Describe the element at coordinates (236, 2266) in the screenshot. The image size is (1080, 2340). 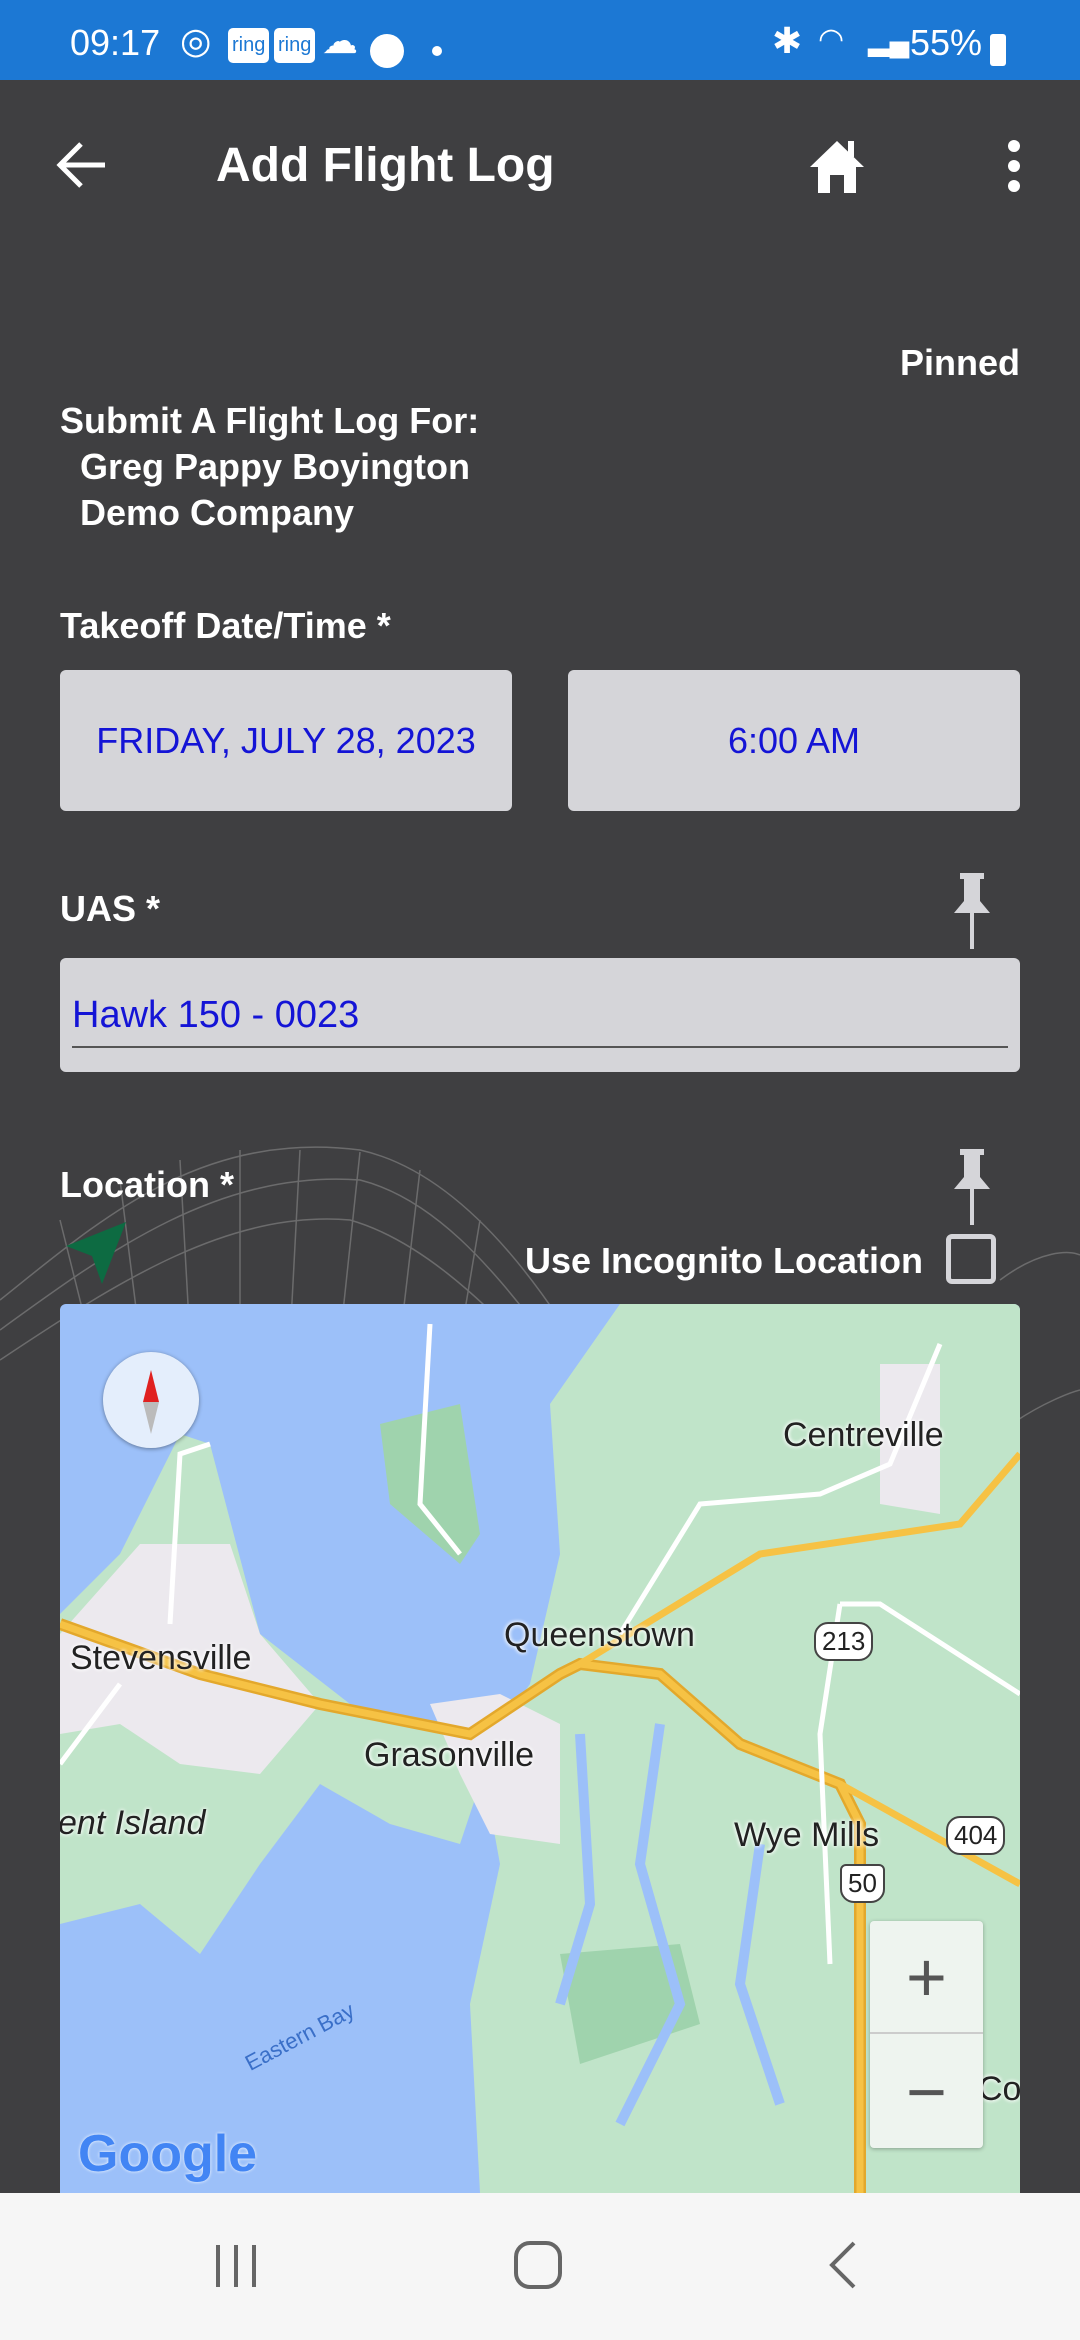
I see `recent-apps-icon` at that location.